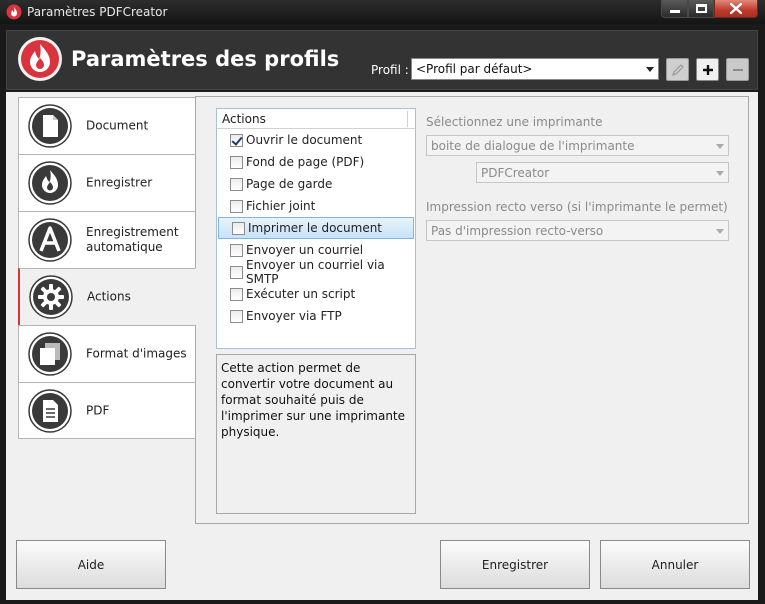 The width and height of the screenshot is (765, 604). I want to click on actions-list-header: Actions, so click(316, 119).